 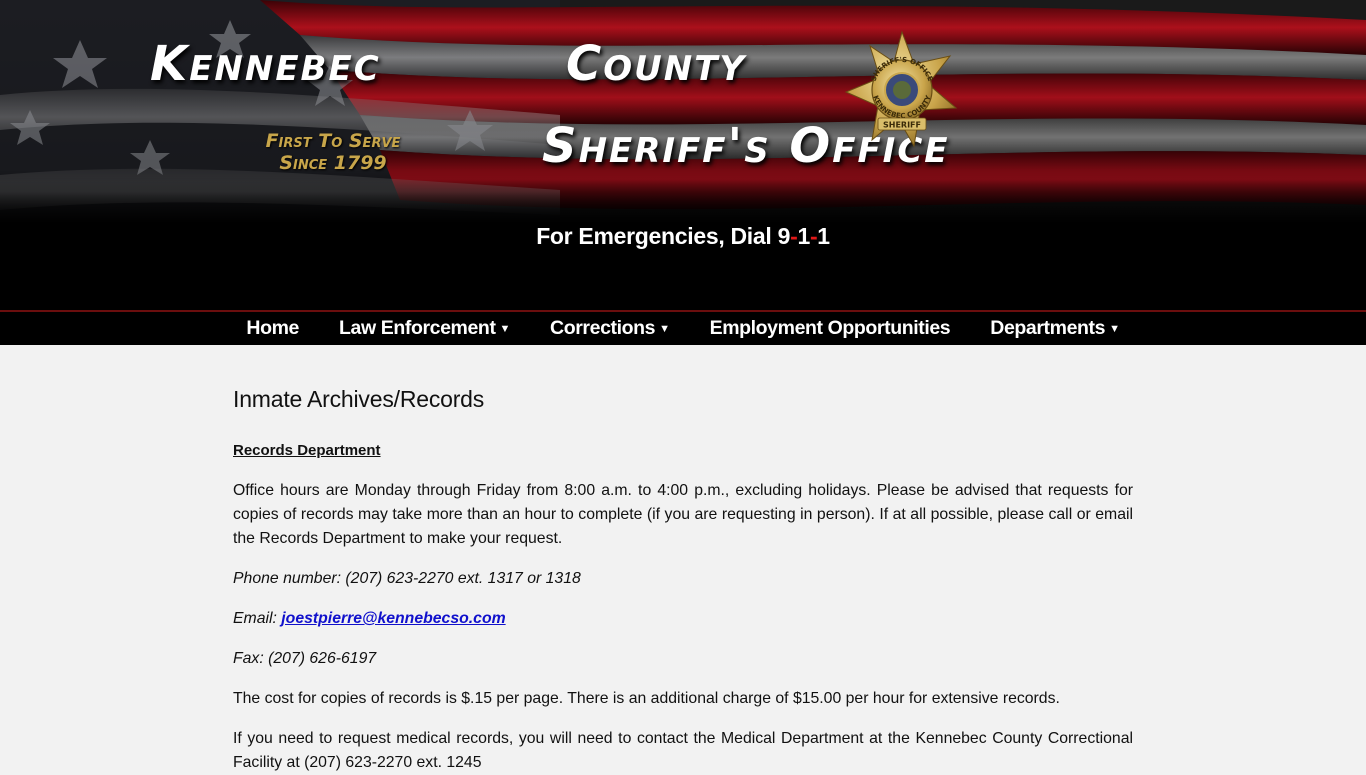 I want to click on emergency-notice: For Emergencies, Dial 9-1-1, so click(x=683, y=236).